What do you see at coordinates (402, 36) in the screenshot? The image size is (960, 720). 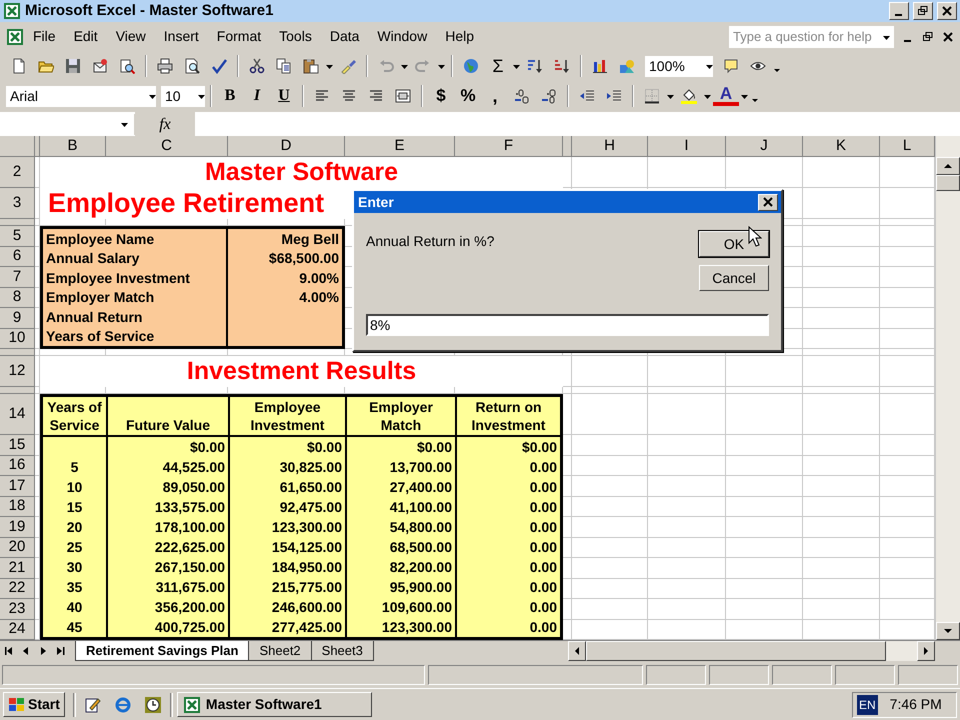 I see `menu-item: Window` at bounding box center [402, 36].